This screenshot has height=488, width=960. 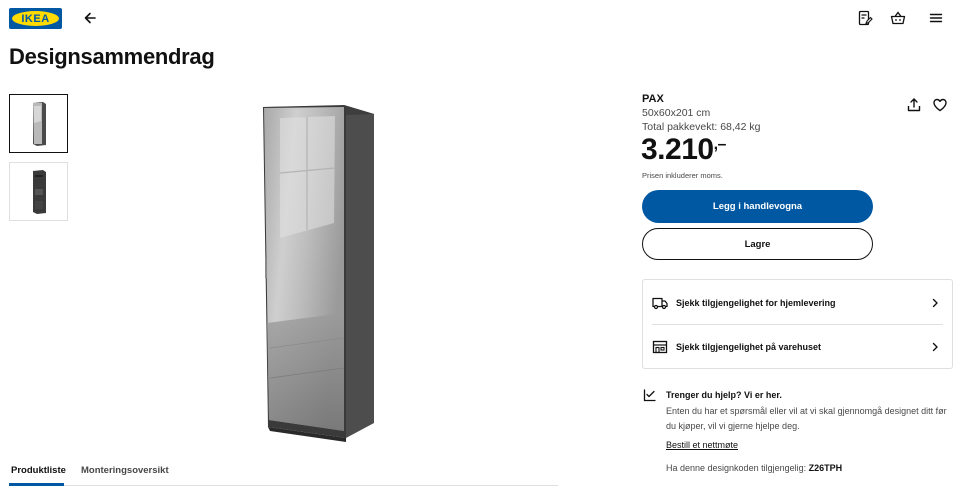 I want to click on save-button: Lagre, so click(x=757, y=244).